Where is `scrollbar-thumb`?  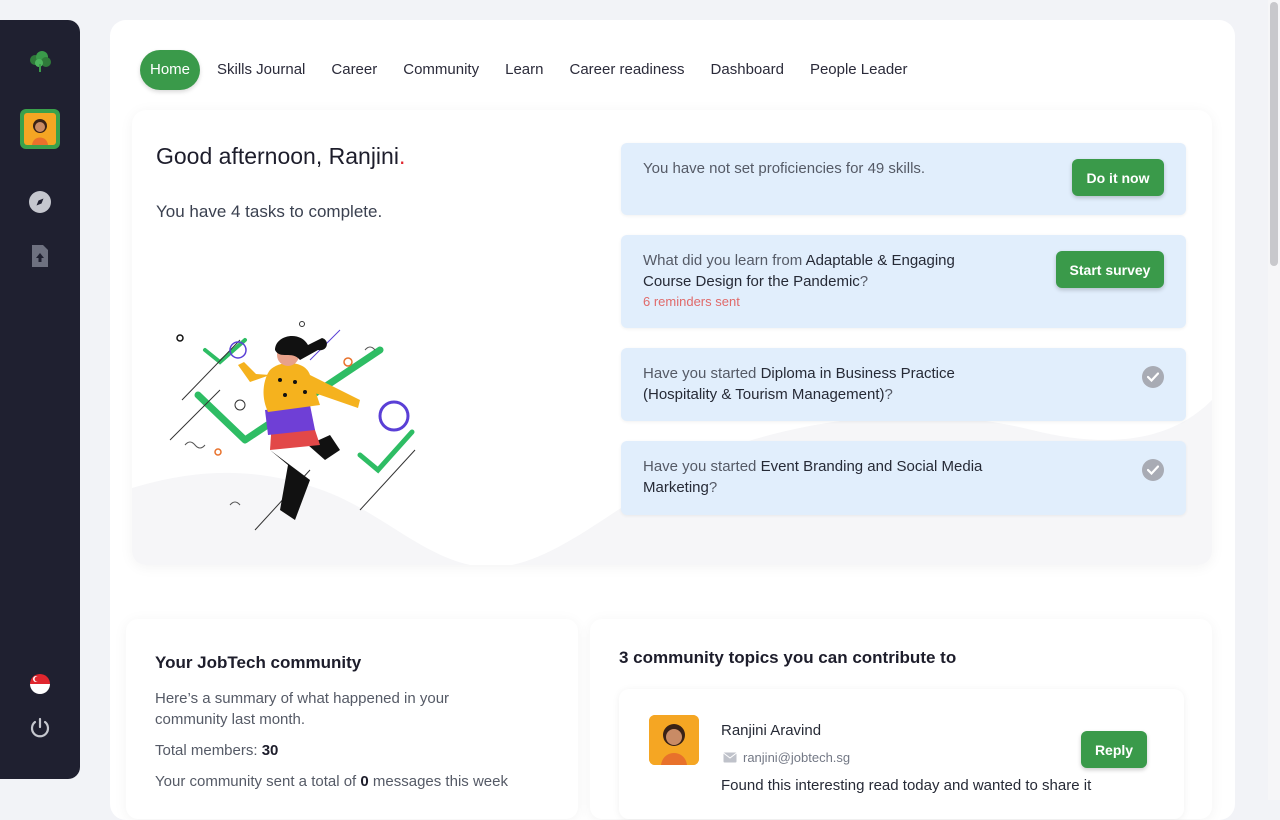 scrollbar-thumb is located at coordinates (1274, 134).